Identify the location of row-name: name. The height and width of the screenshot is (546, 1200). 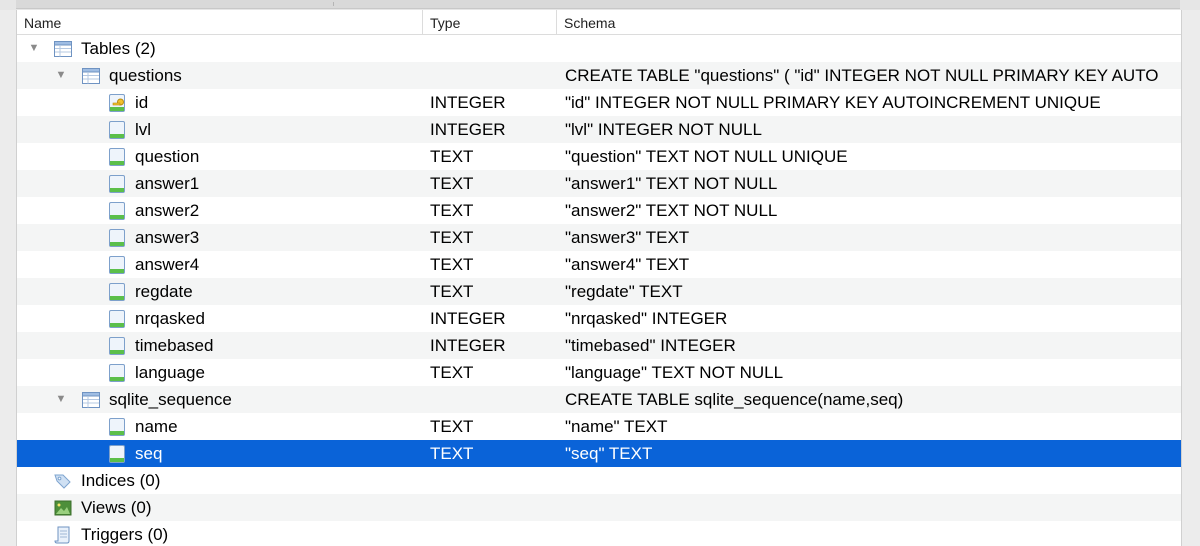
(156, 426).